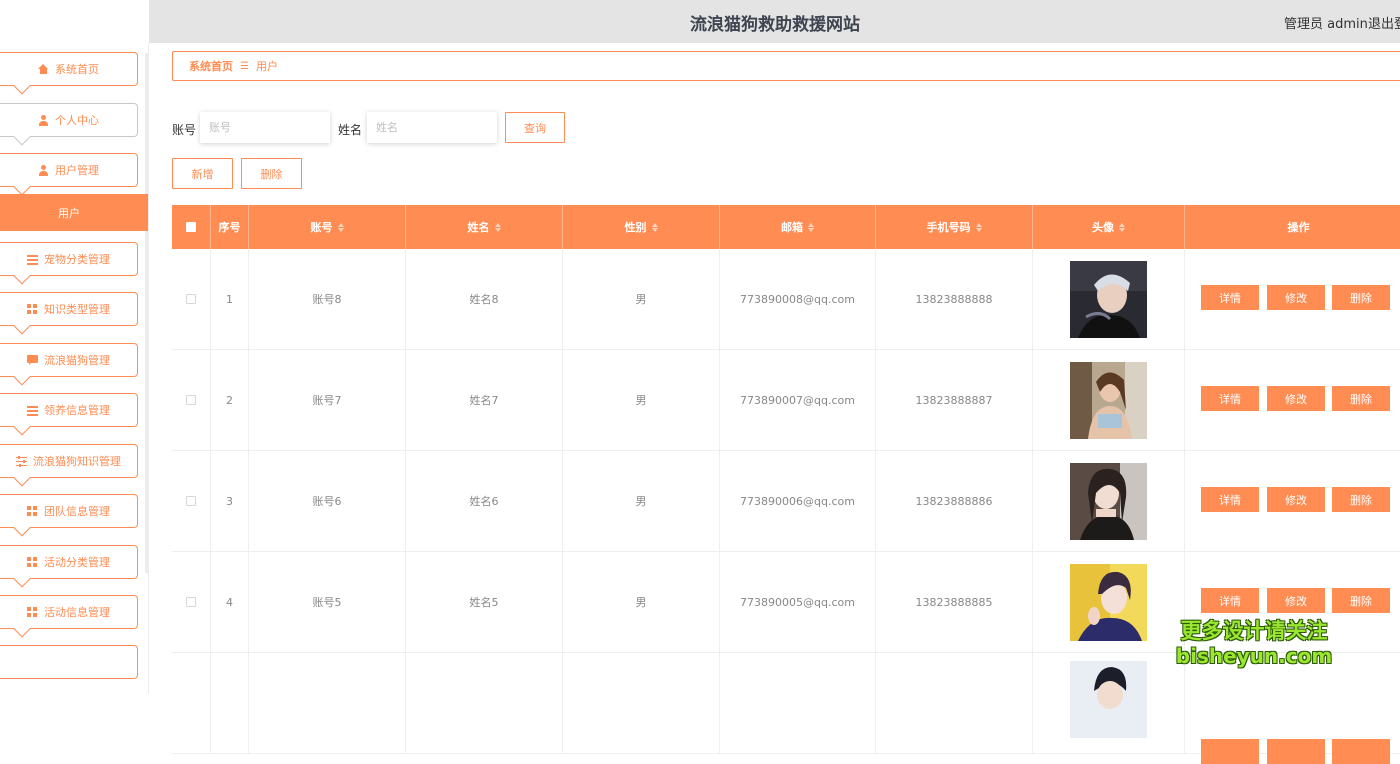  Describe the element at coordinates (21, 461) in the screenshot. I see `sliders-icon` at that location.